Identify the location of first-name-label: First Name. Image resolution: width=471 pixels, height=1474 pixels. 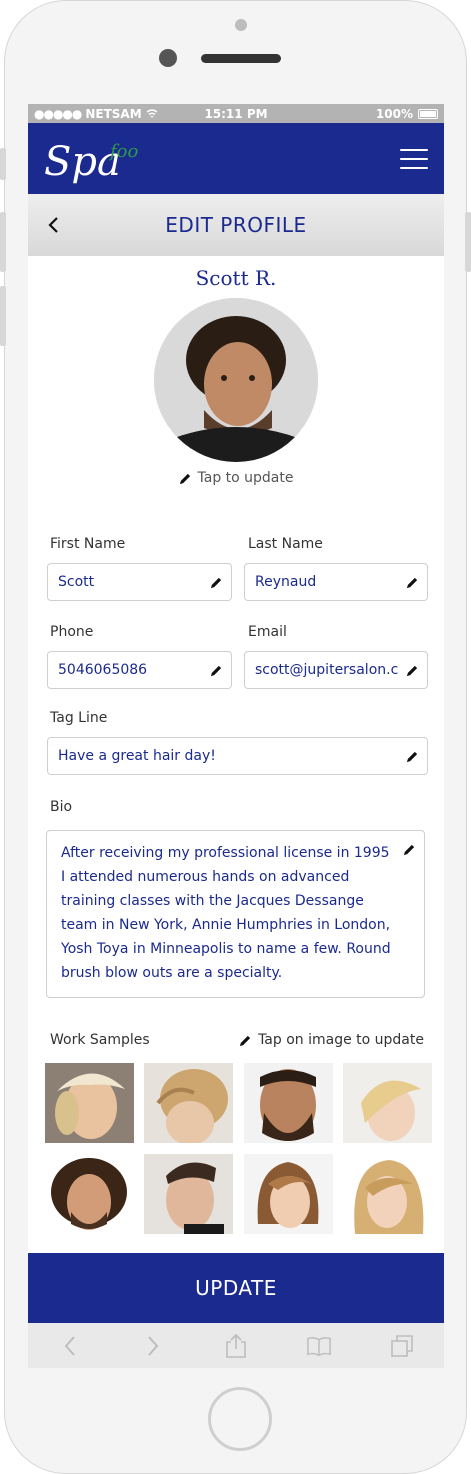
(88, 544).